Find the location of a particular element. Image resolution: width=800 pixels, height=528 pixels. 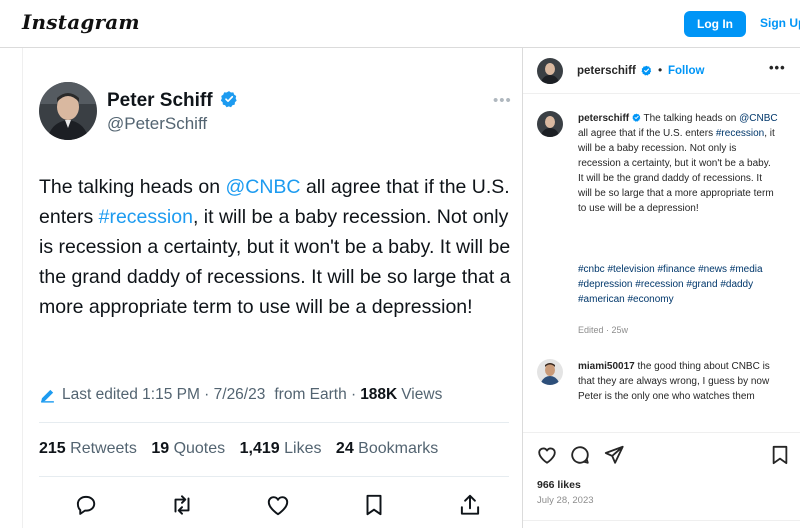

reply-icon is located at coordinates (86, 505).